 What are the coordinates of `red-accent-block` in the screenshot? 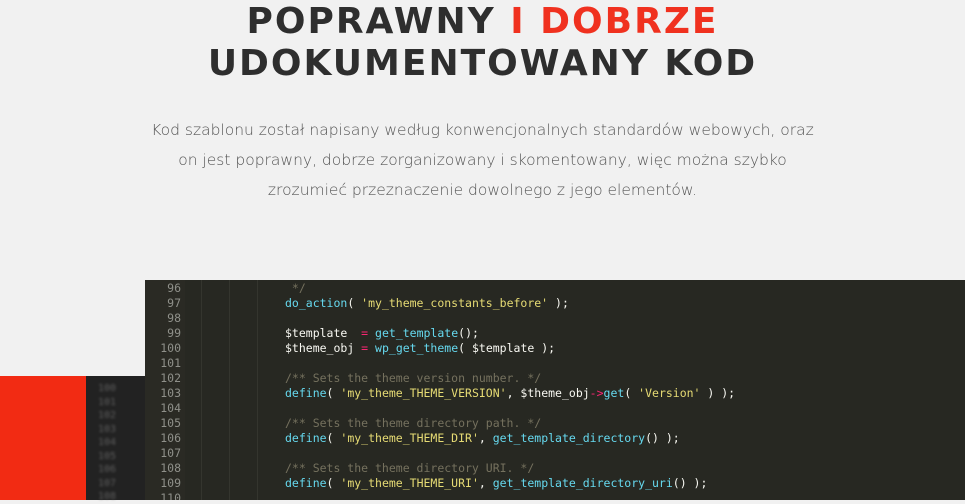 It's located at (45, 438).